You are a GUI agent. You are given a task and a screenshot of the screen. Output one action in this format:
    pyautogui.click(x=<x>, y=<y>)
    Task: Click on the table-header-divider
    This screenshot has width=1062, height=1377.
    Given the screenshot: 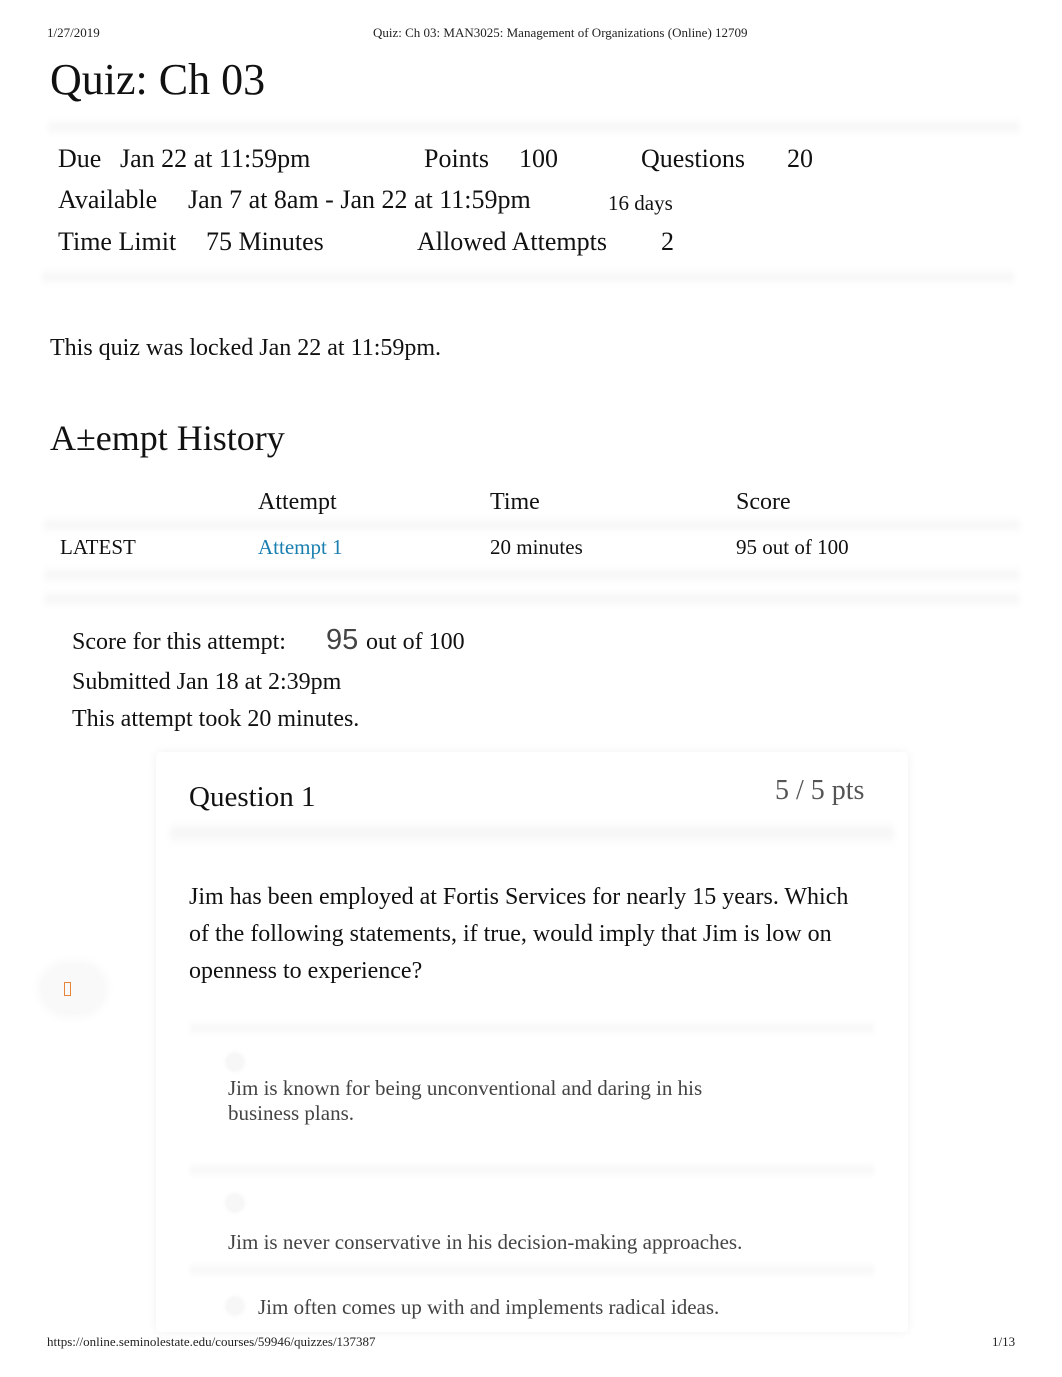 What is the action you would take?
    pyautogui.click(x=532, y=525)
    